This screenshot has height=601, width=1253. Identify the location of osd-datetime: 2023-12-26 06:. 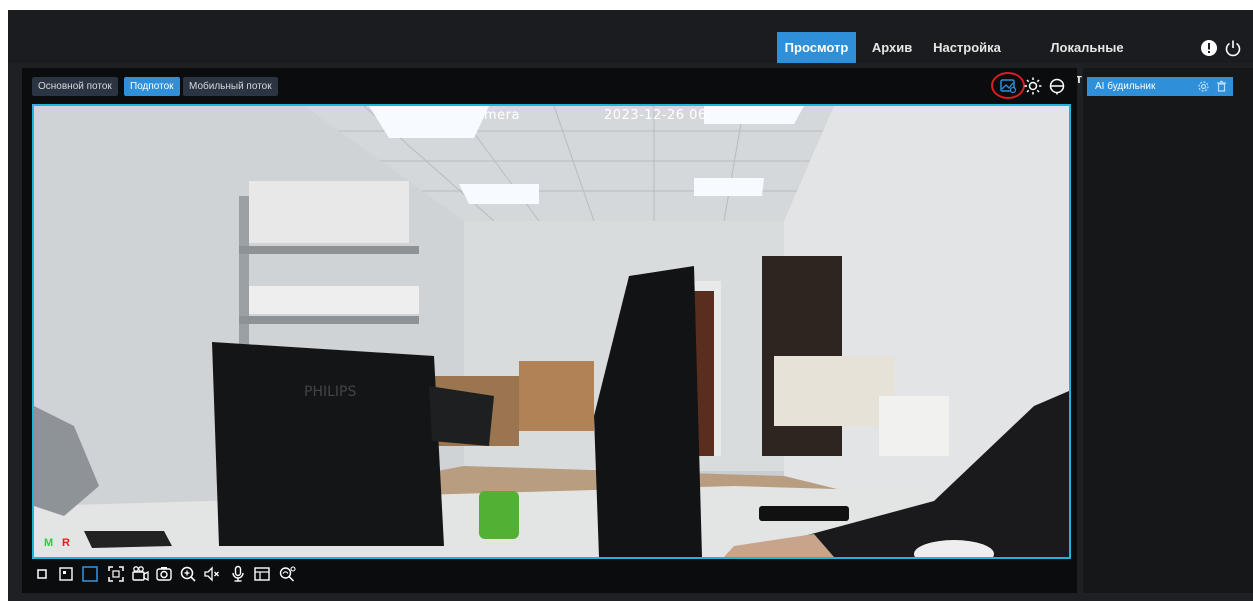
(658, 115).